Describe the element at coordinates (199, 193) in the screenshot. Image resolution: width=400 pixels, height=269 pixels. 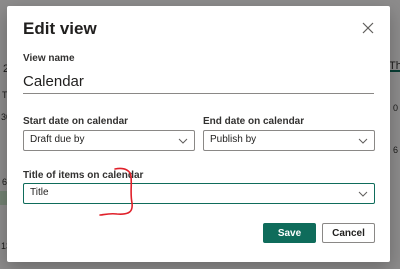
I see `title-items-dropdown: Title` at that location.